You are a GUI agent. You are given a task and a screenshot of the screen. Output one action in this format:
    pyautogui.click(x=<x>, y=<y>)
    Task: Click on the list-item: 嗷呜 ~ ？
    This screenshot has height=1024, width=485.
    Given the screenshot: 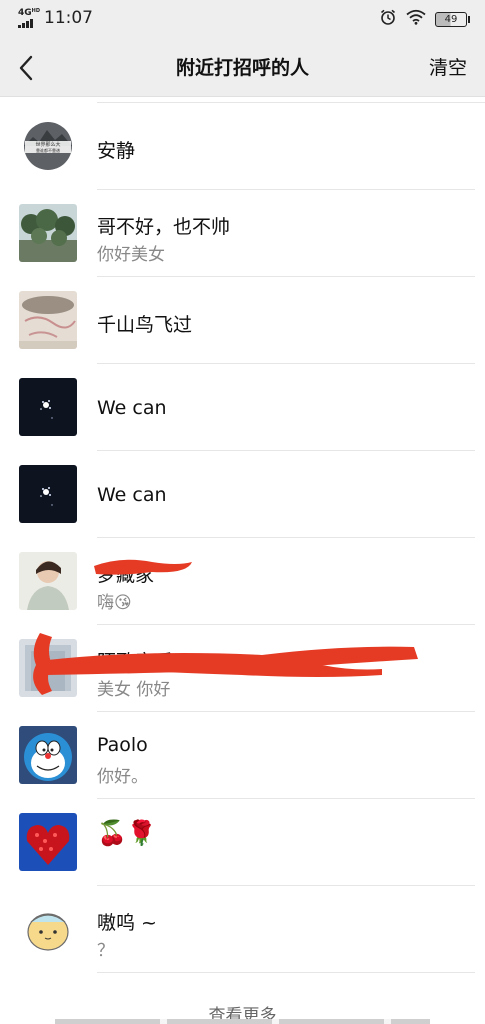 What is the action you would take?
    pyautogui.click(x=242, y=929)
    